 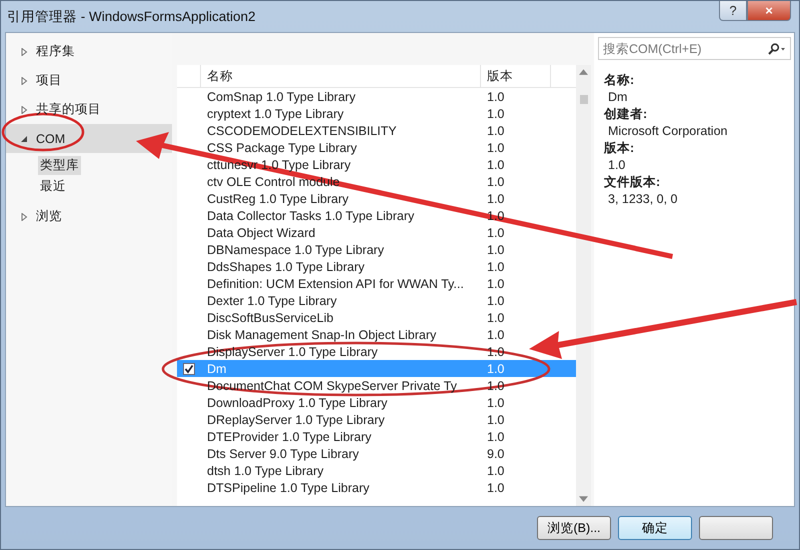 I want to click on dialog-button: 确定, so click(x=655, y=528).